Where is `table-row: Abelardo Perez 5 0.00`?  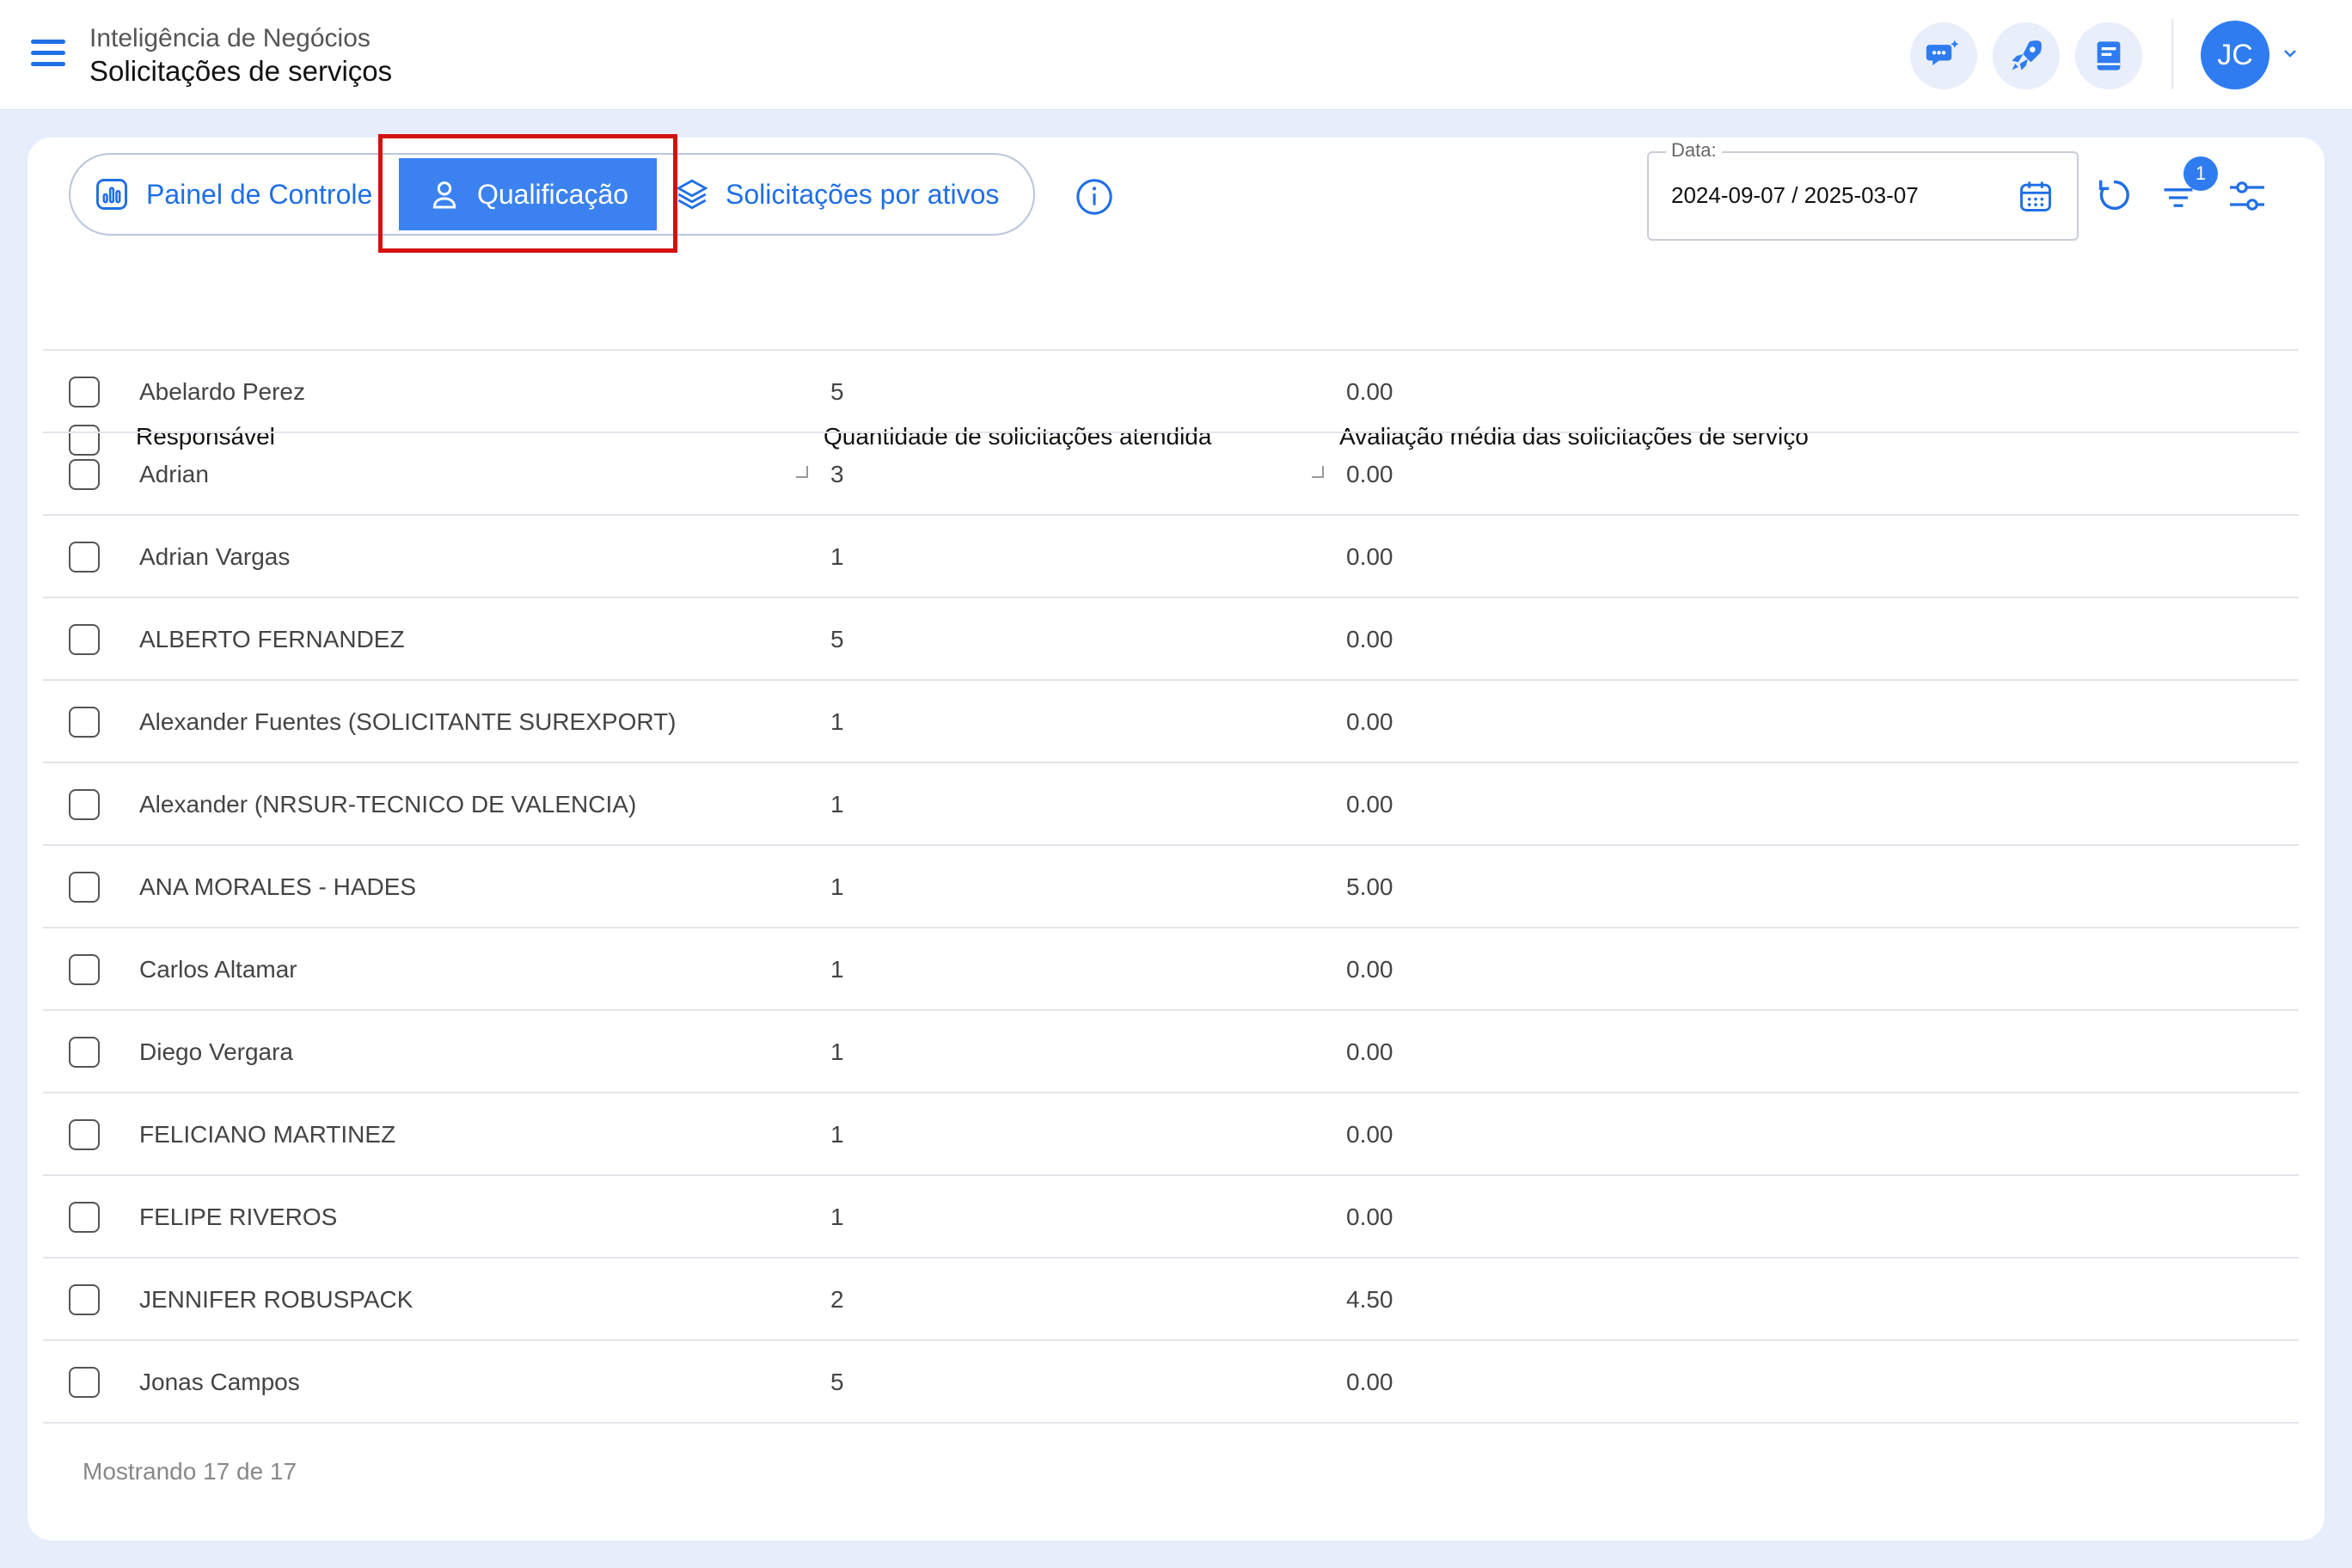
table-row: Abelardo Perez 5 0.00 is located at coordinates (1171, 392).